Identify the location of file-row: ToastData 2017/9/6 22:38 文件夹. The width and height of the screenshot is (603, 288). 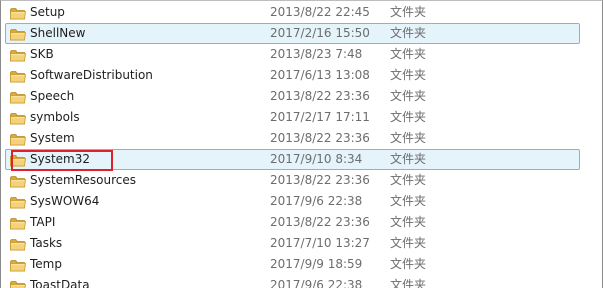
(301, 281).